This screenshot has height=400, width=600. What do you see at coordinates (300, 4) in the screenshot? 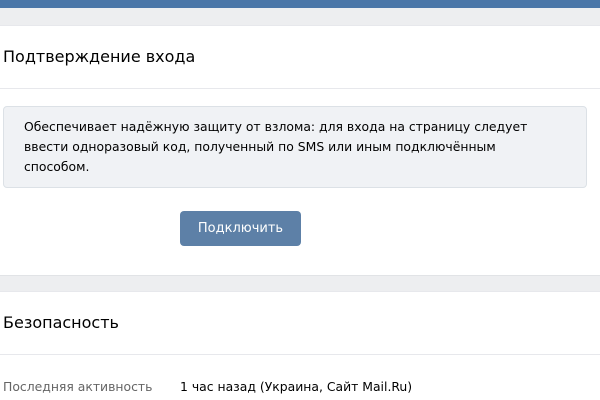
I see `top-navigation-bar` at bounding box center [300, 4].